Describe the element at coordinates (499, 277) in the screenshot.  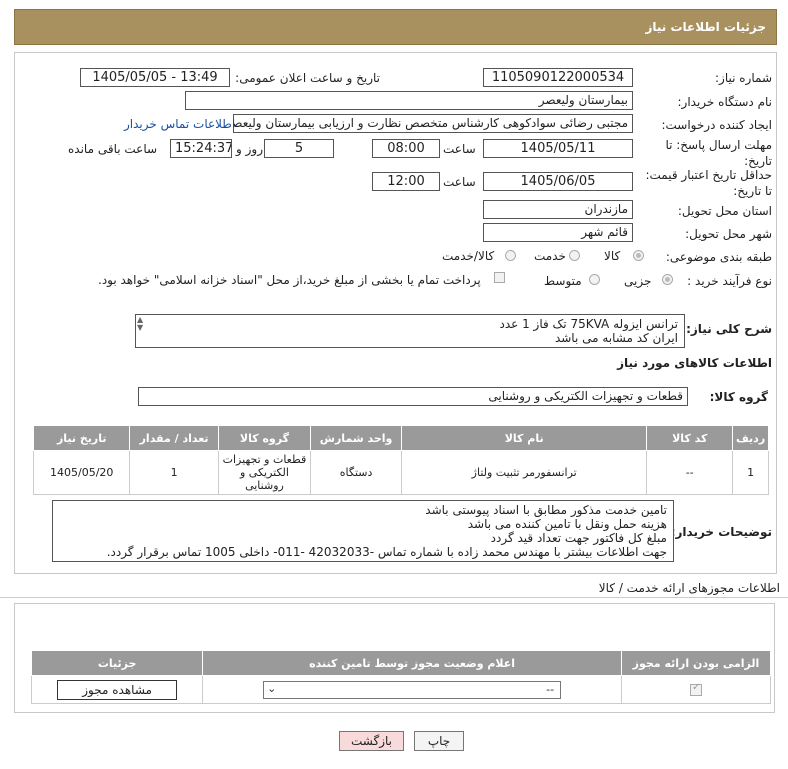
I see `payment-checkbox` at that location.